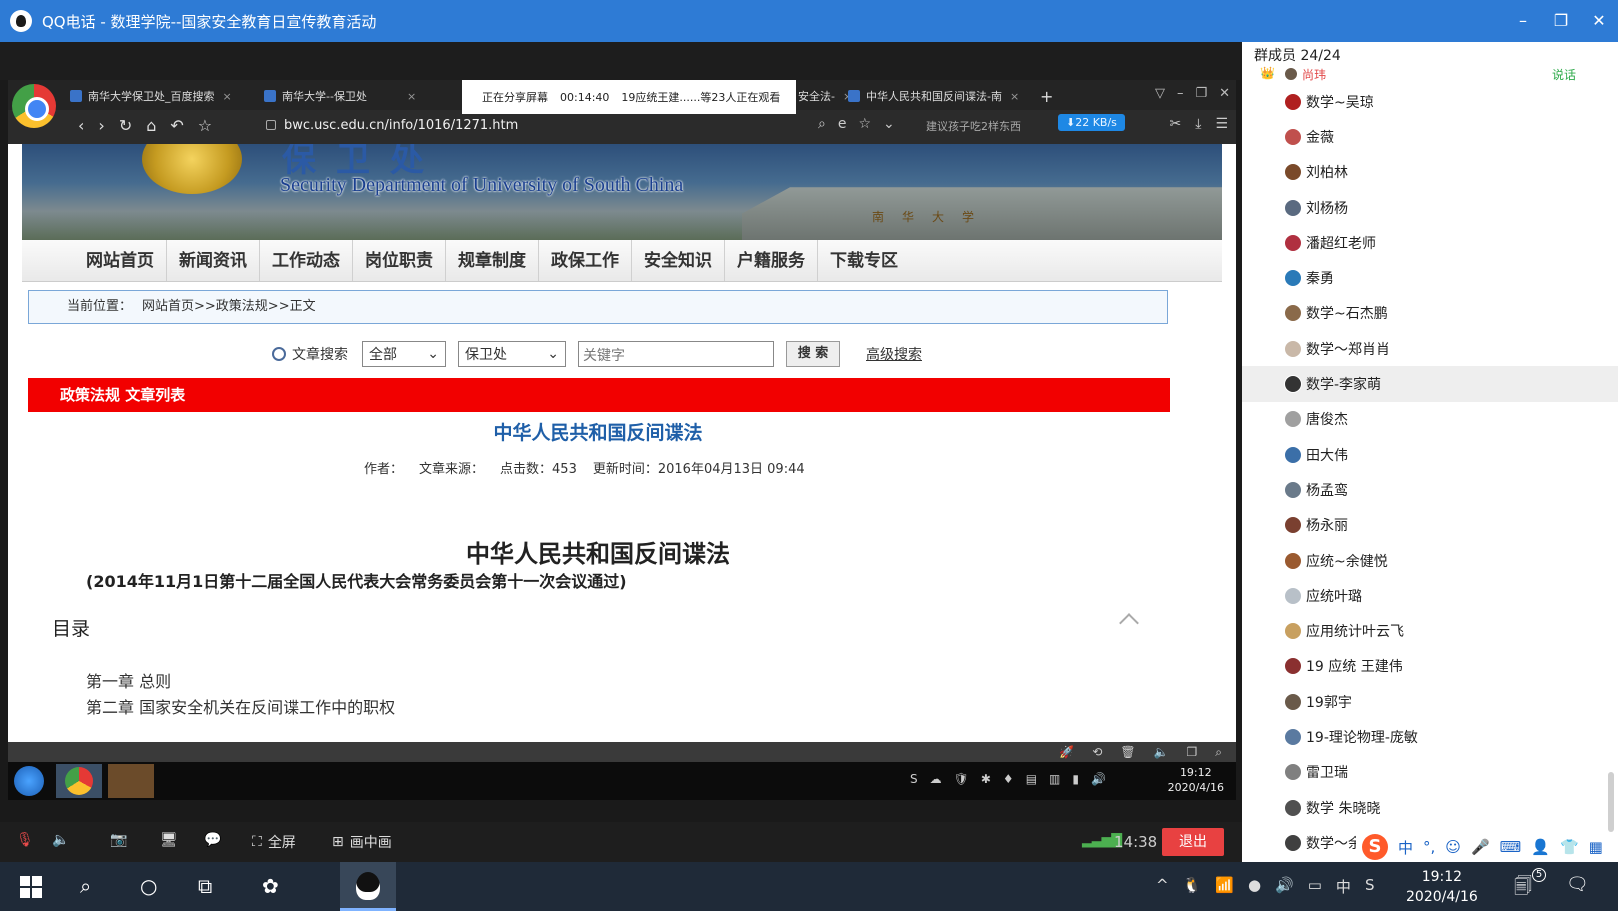  What do you see at coordinates (1480, 847) in the screenshot?
I see `voice-input-icon: 🎤` at bounding box center [1480, 847].